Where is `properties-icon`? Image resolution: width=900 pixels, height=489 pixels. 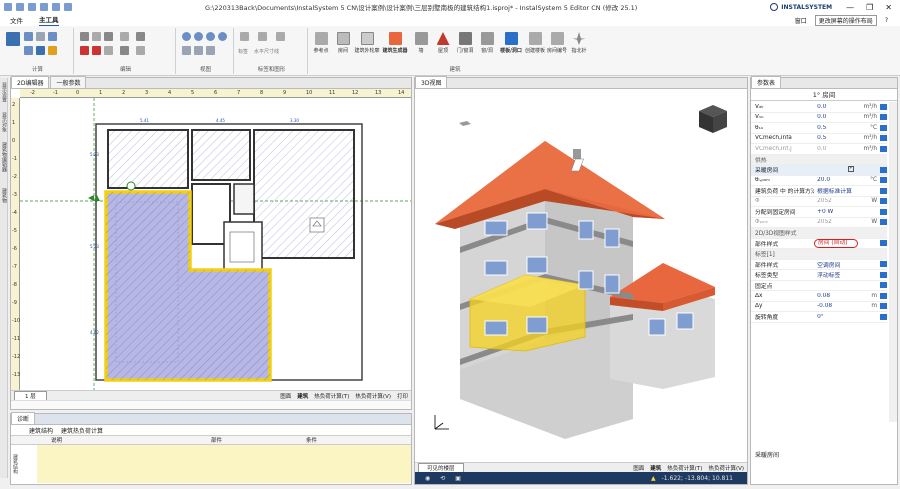
properties-icon is located at coordinates (140, 50).